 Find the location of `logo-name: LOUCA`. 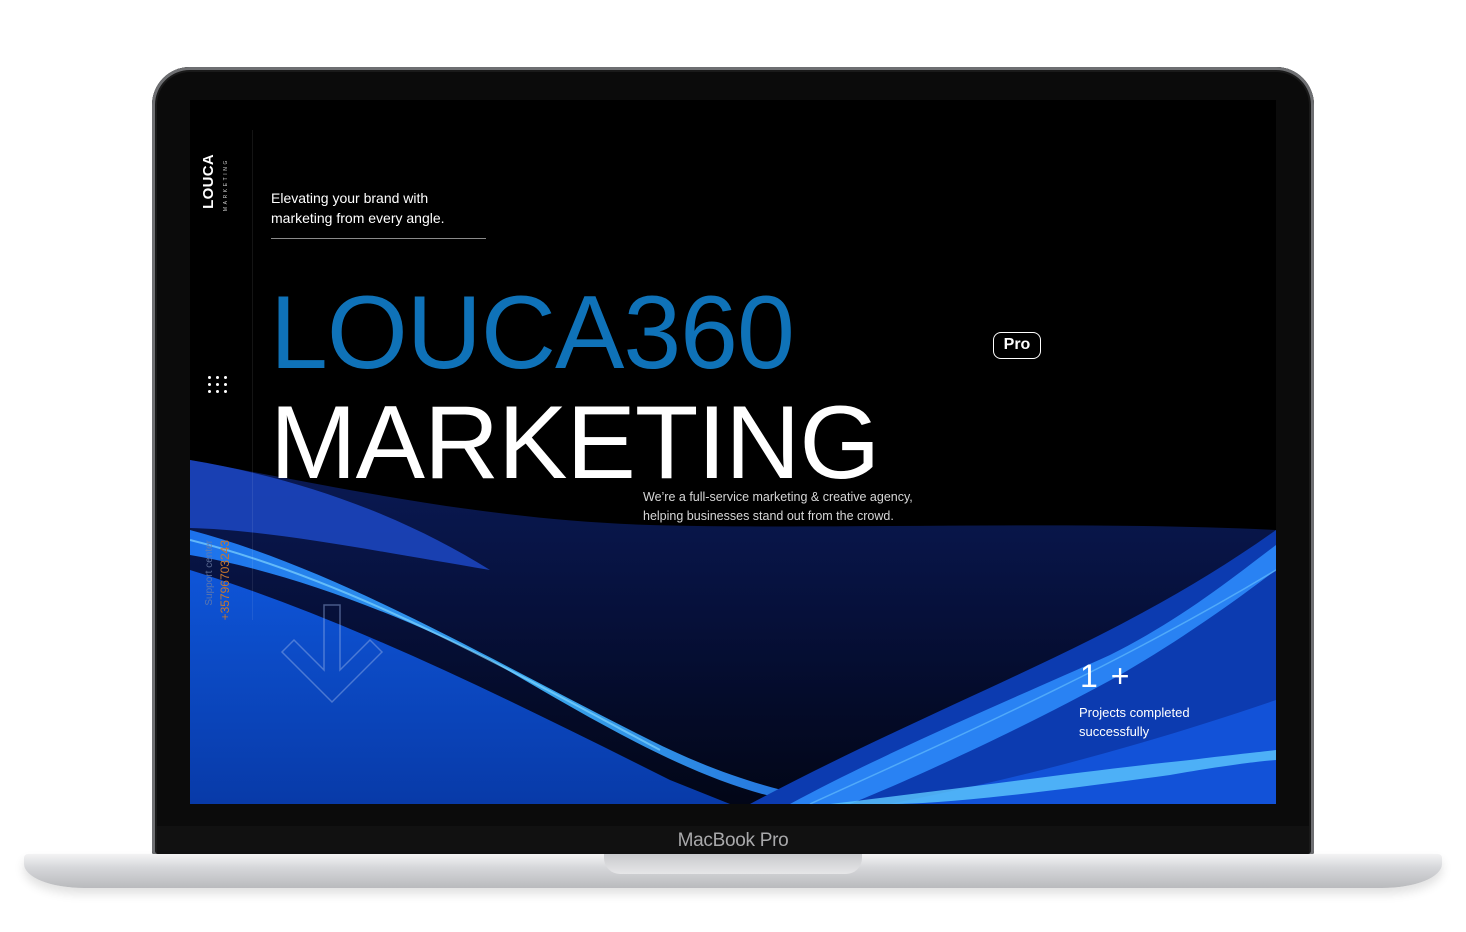

logo-name: LOUCA is located at coordinates (208, 181).